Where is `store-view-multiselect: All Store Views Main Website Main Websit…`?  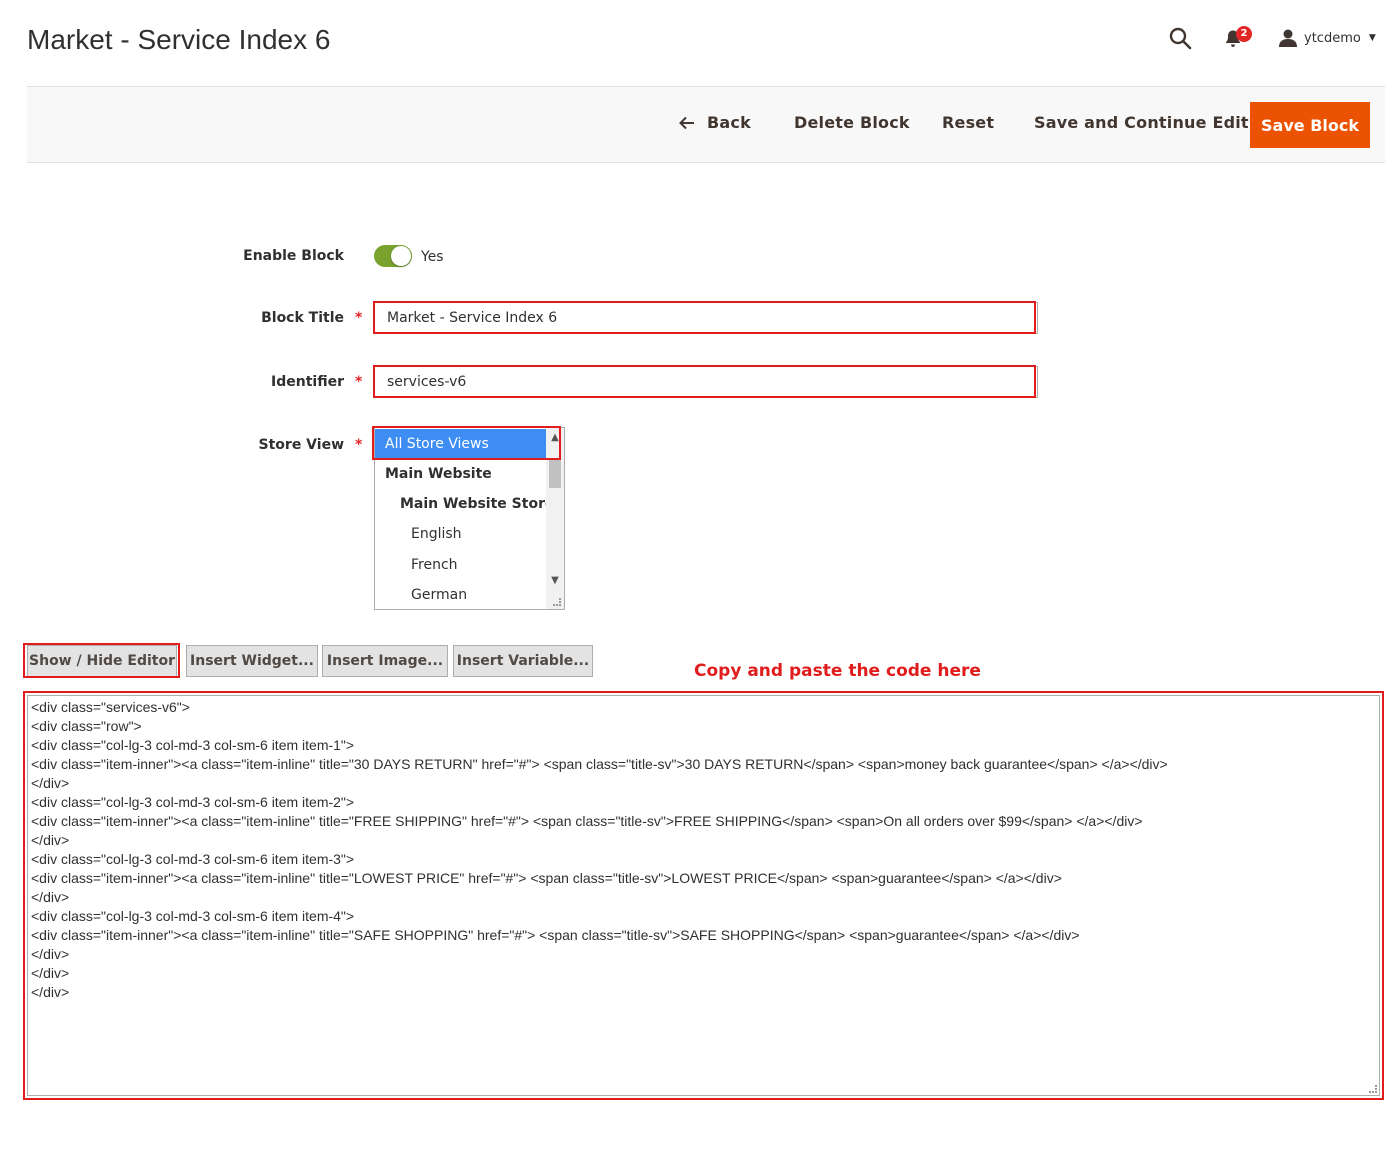 store-view-multiselect: All Store Views Main Website Main Websit… is located at coordinates (469, 518).